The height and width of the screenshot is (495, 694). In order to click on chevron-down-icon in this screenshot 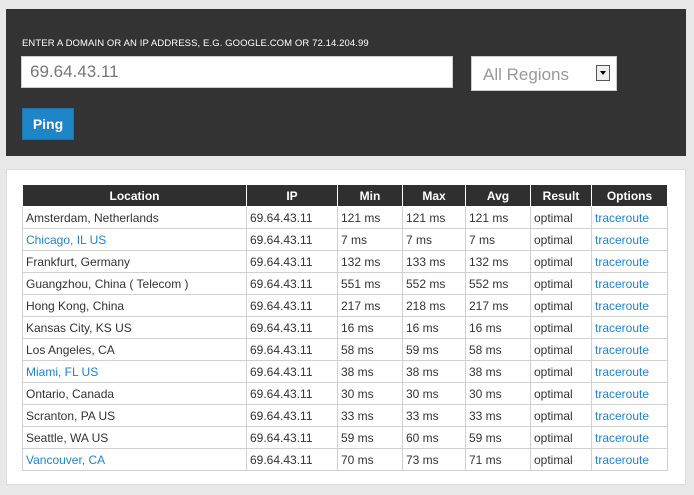, I will do `click(603, 73)`.